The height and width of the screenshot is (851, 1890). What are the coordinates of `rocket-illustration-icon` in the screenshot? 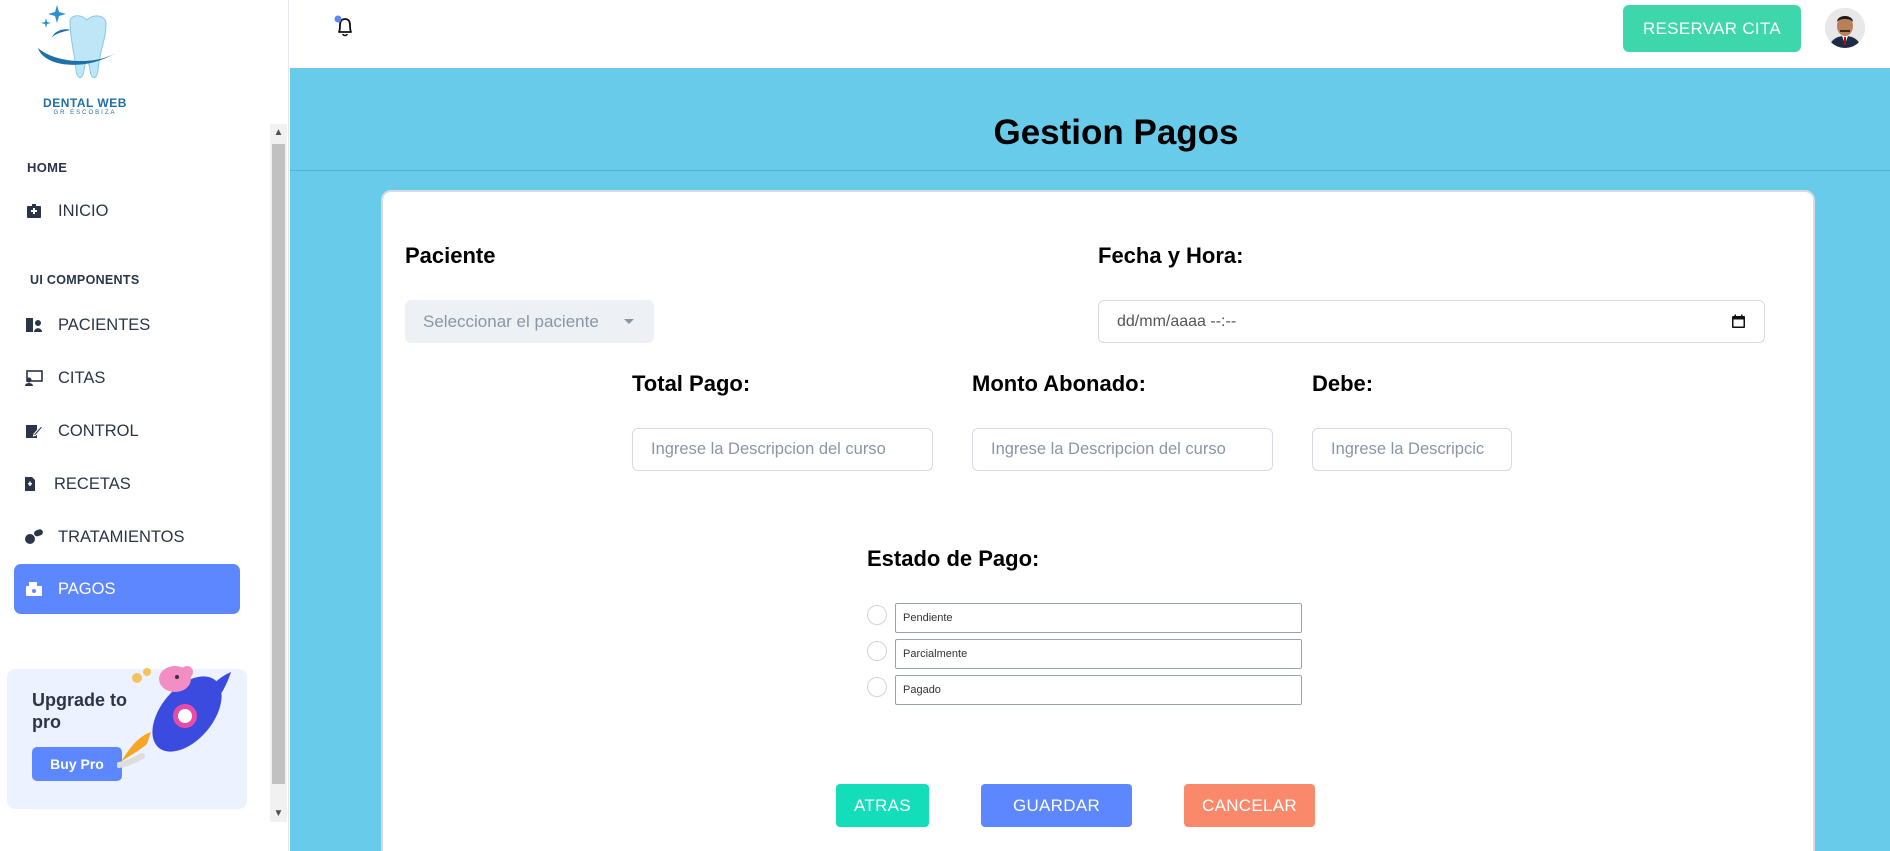 It's located at (174, 717).